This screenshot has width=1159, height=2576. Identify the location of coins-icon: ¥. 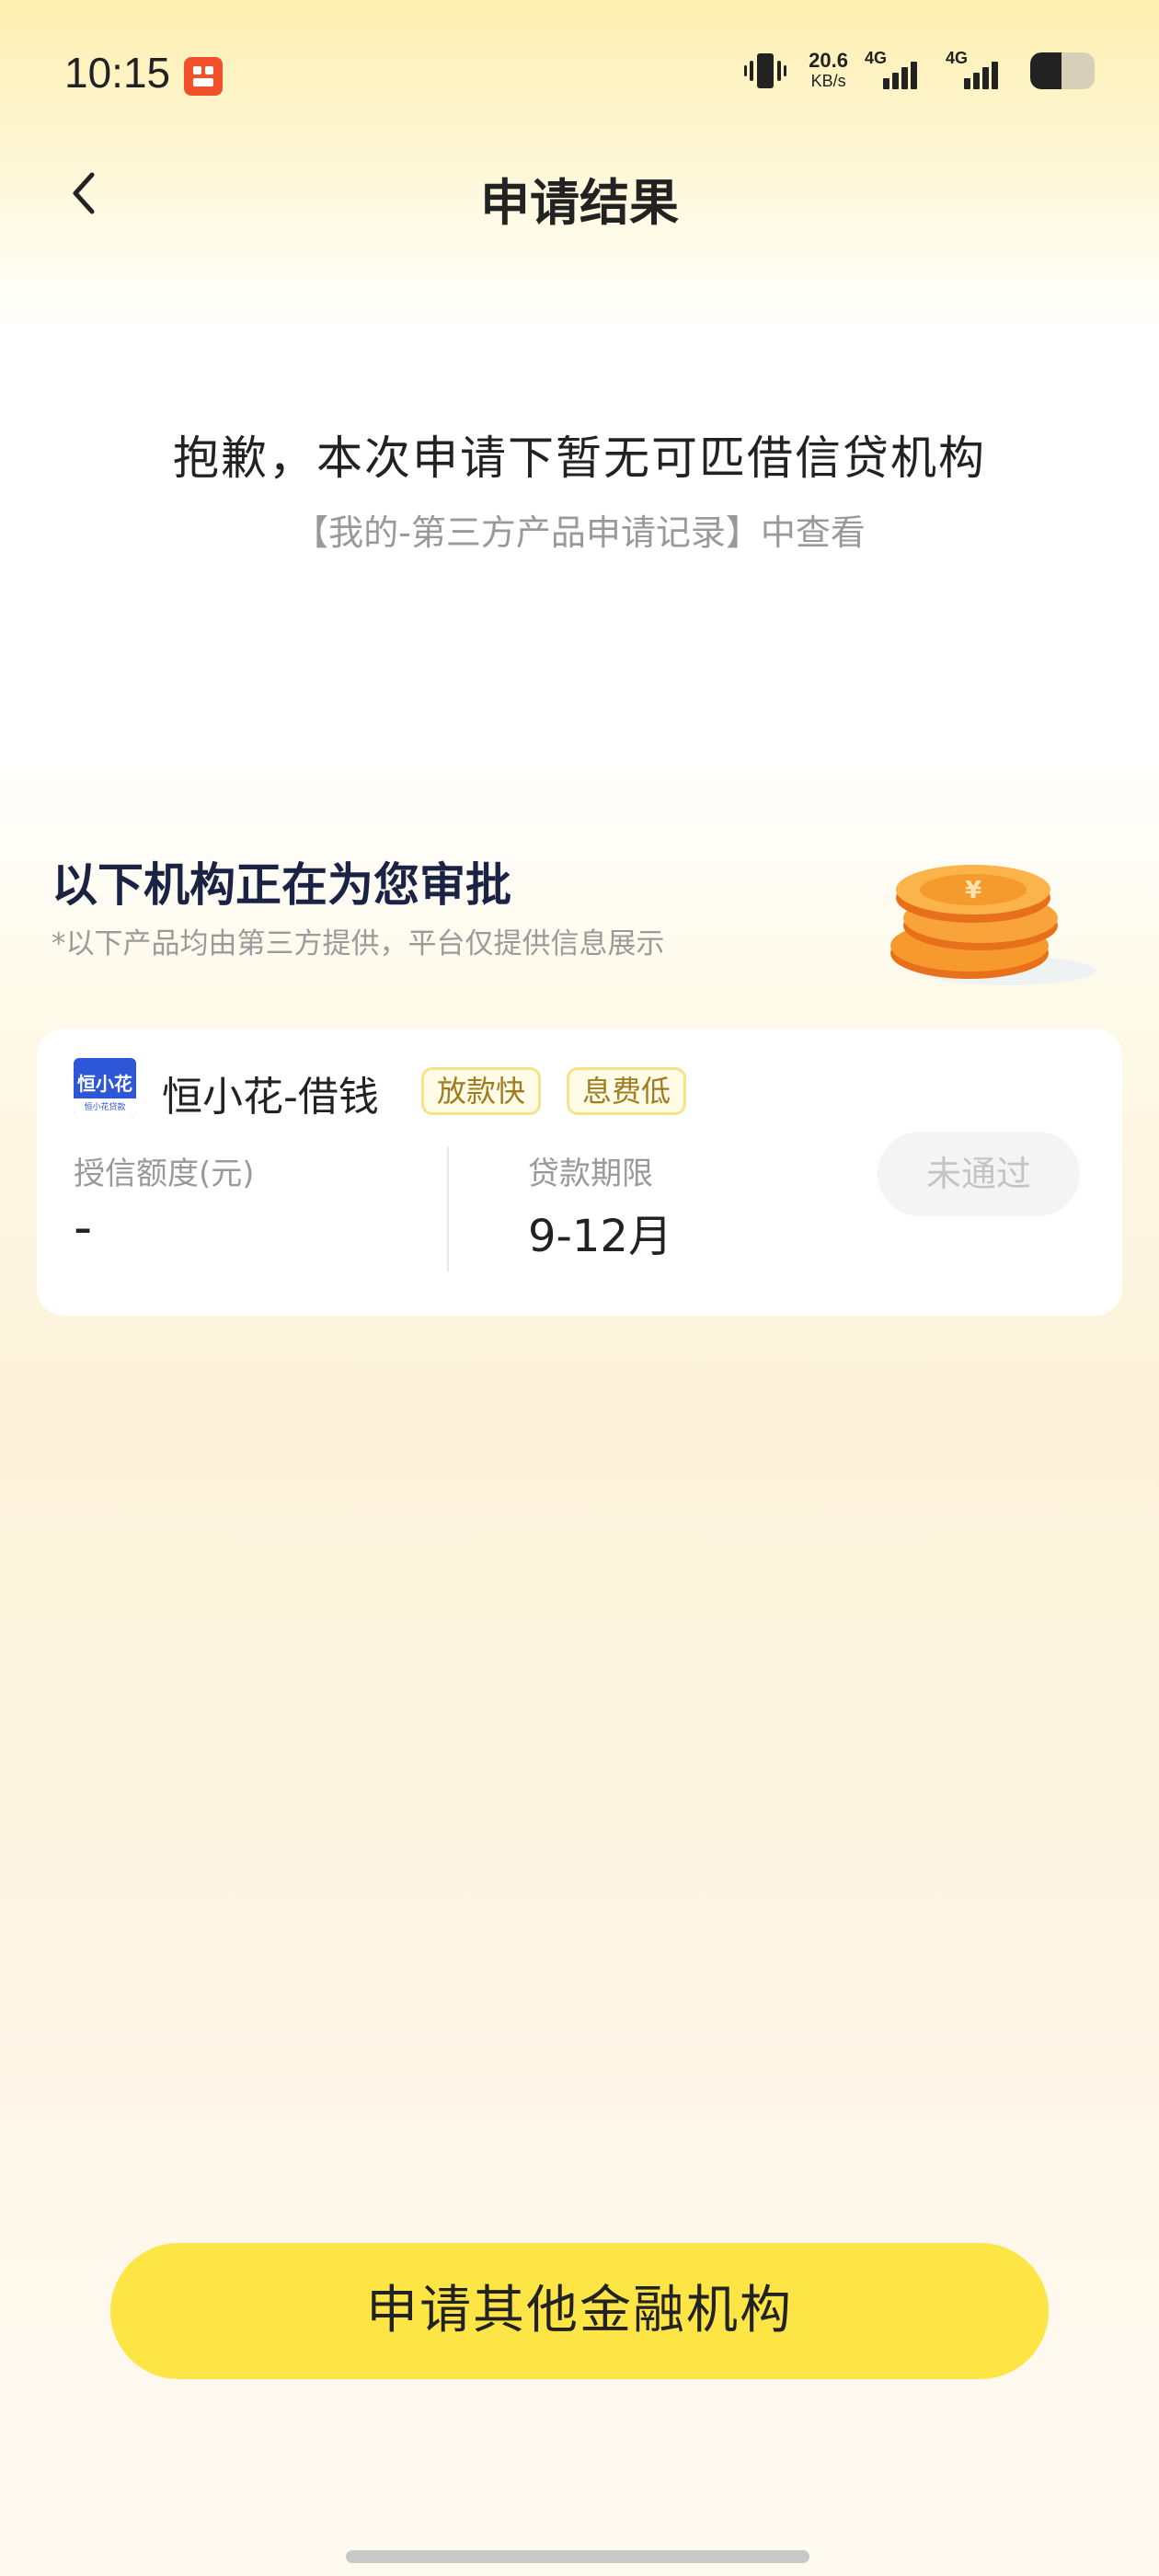
(993, 925).